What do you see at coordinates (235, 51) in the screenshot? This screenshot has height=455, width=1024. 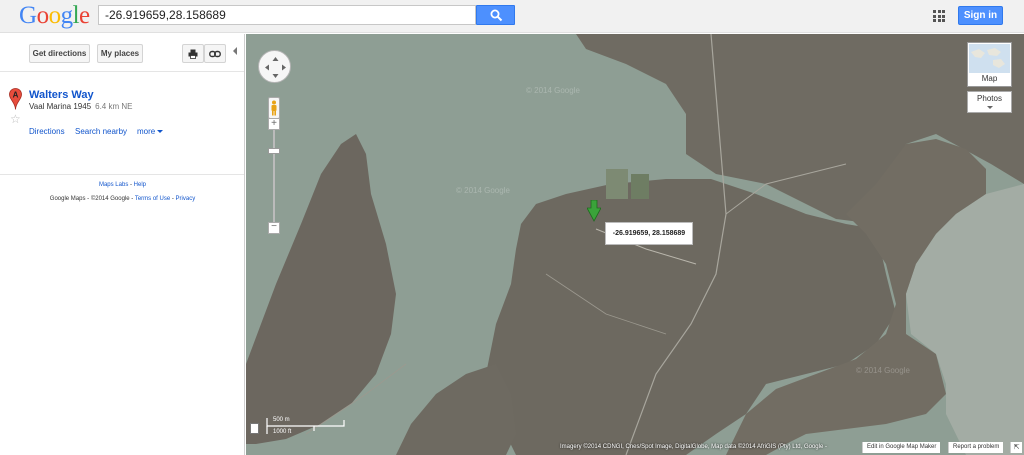 I see `collapse-panel-icon` at bounding box center [235, 51].